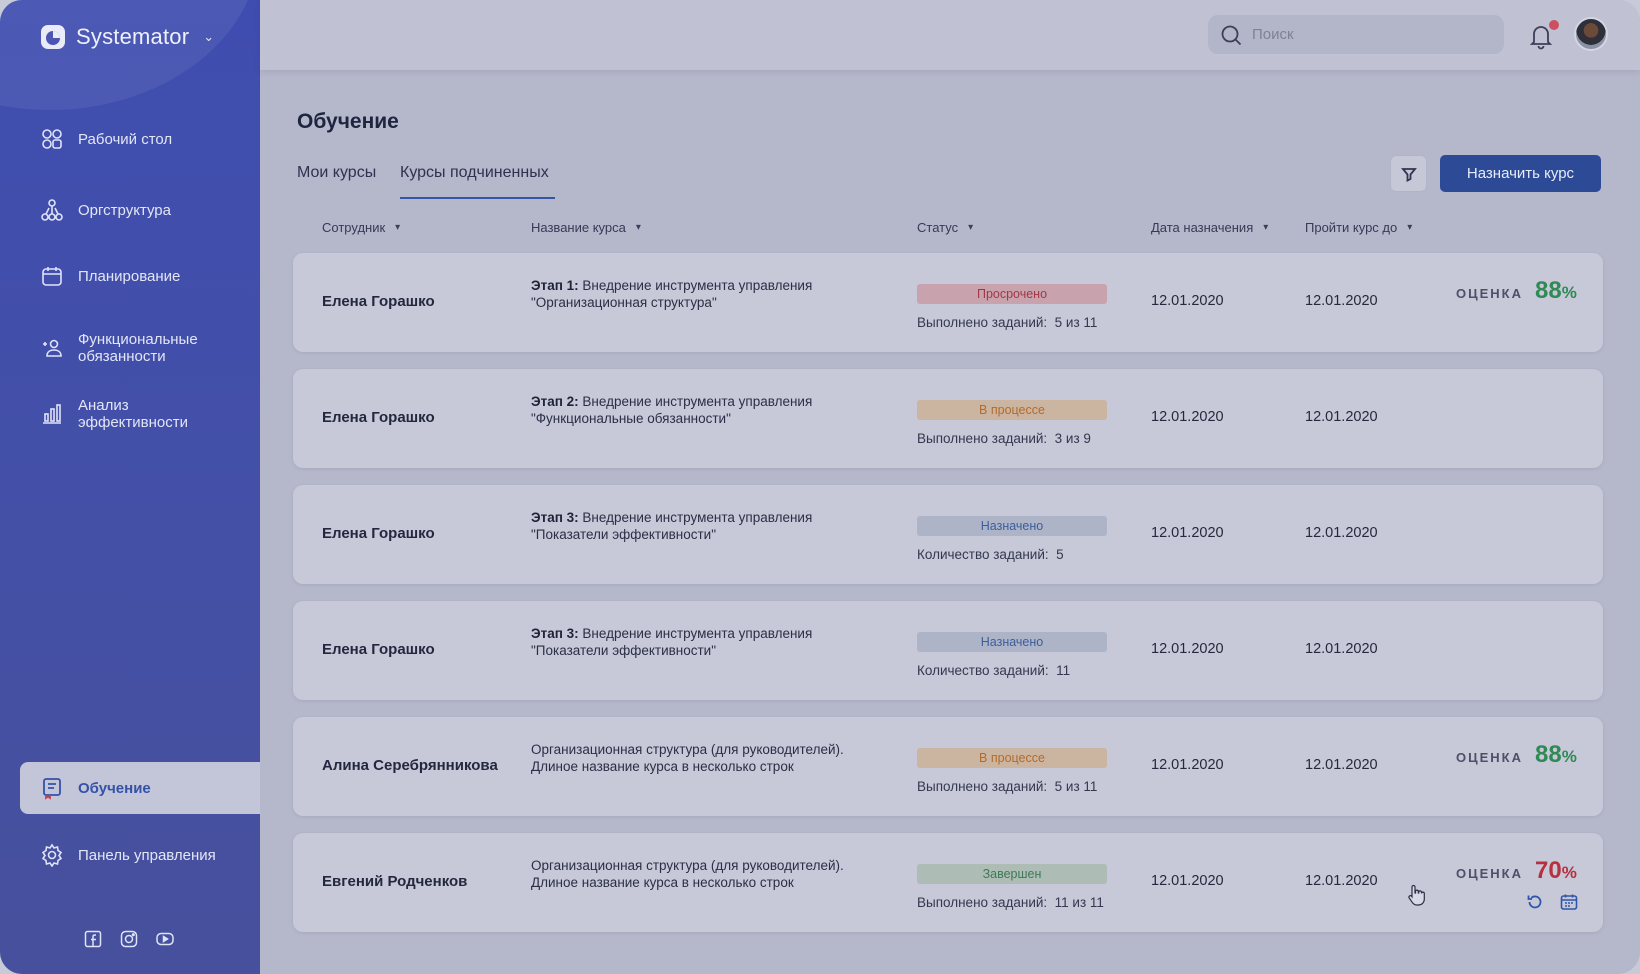  What do you see at coordinates (1004, 438) in the screenshot?
I see `tasks-count: Выполнено заданий: 3 из 9` at bounding box center [1004, 438].